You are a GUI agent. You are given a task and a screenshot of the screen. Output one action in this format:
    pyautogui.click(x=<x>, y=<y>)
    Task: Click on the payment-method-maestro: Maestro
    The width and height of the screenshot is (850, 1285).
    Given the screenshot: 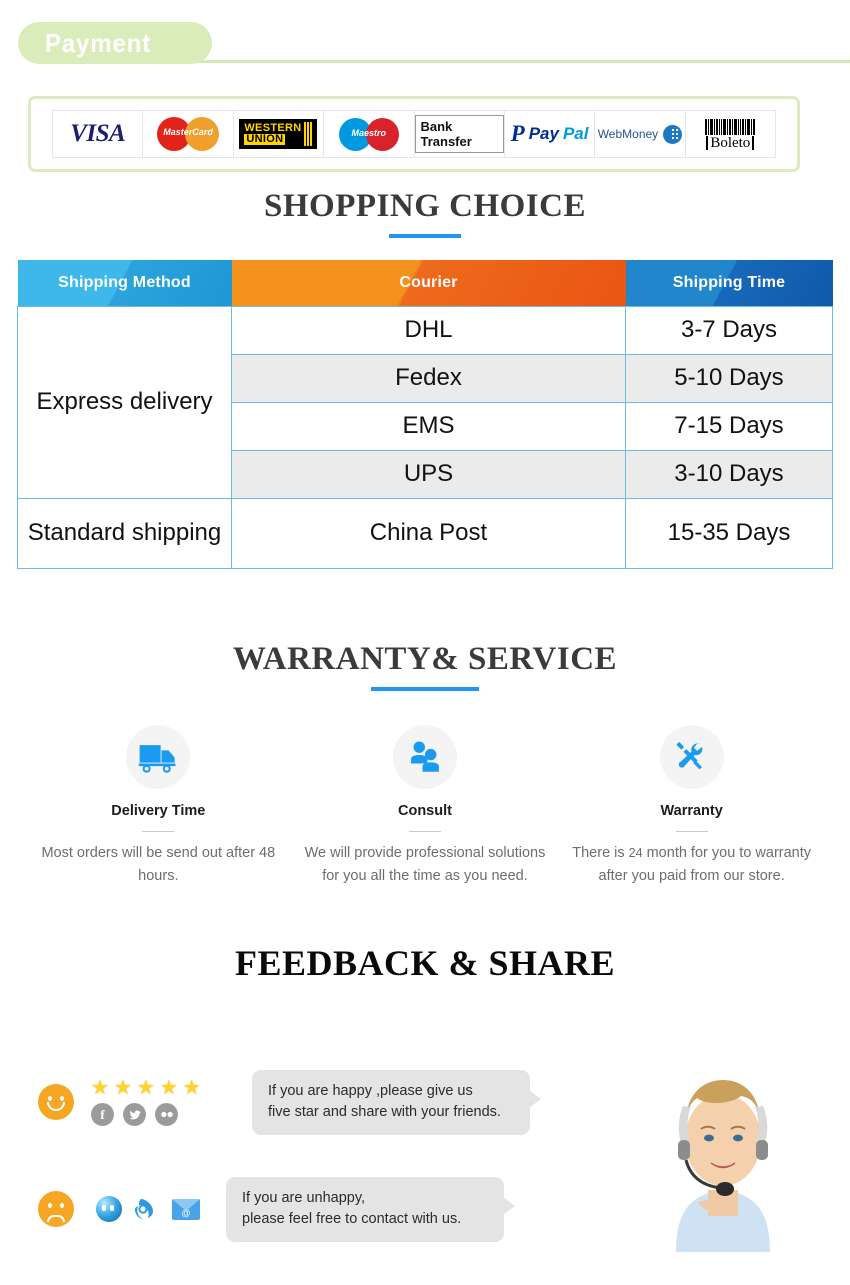 What is the action you would take?
    pyautogui.click(x=369, y=134)
    